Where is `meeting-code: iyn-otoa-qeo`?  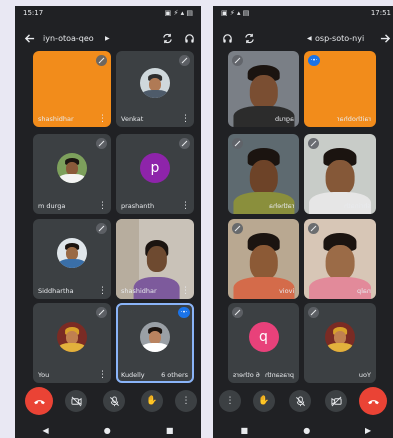 meeting-code: iyn-otoa-qeo is located at coordinates (68, 38).